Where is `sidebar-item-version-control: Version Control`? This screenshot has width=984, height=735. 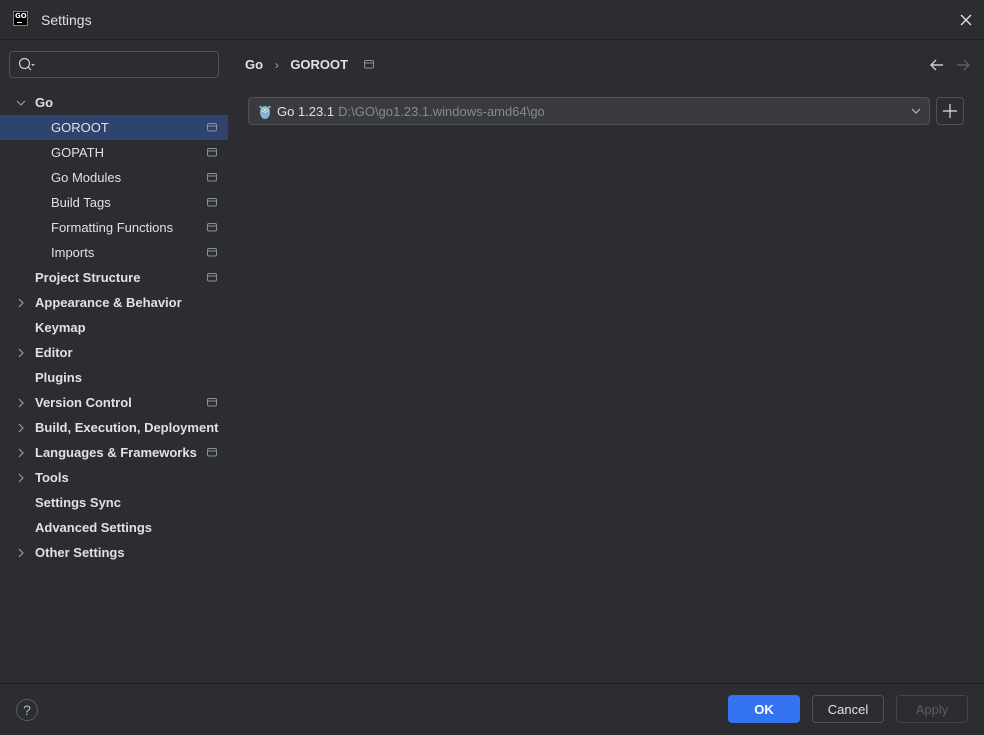 sidebar-item-version-control: Version Control is located at coordinates (114, 402).